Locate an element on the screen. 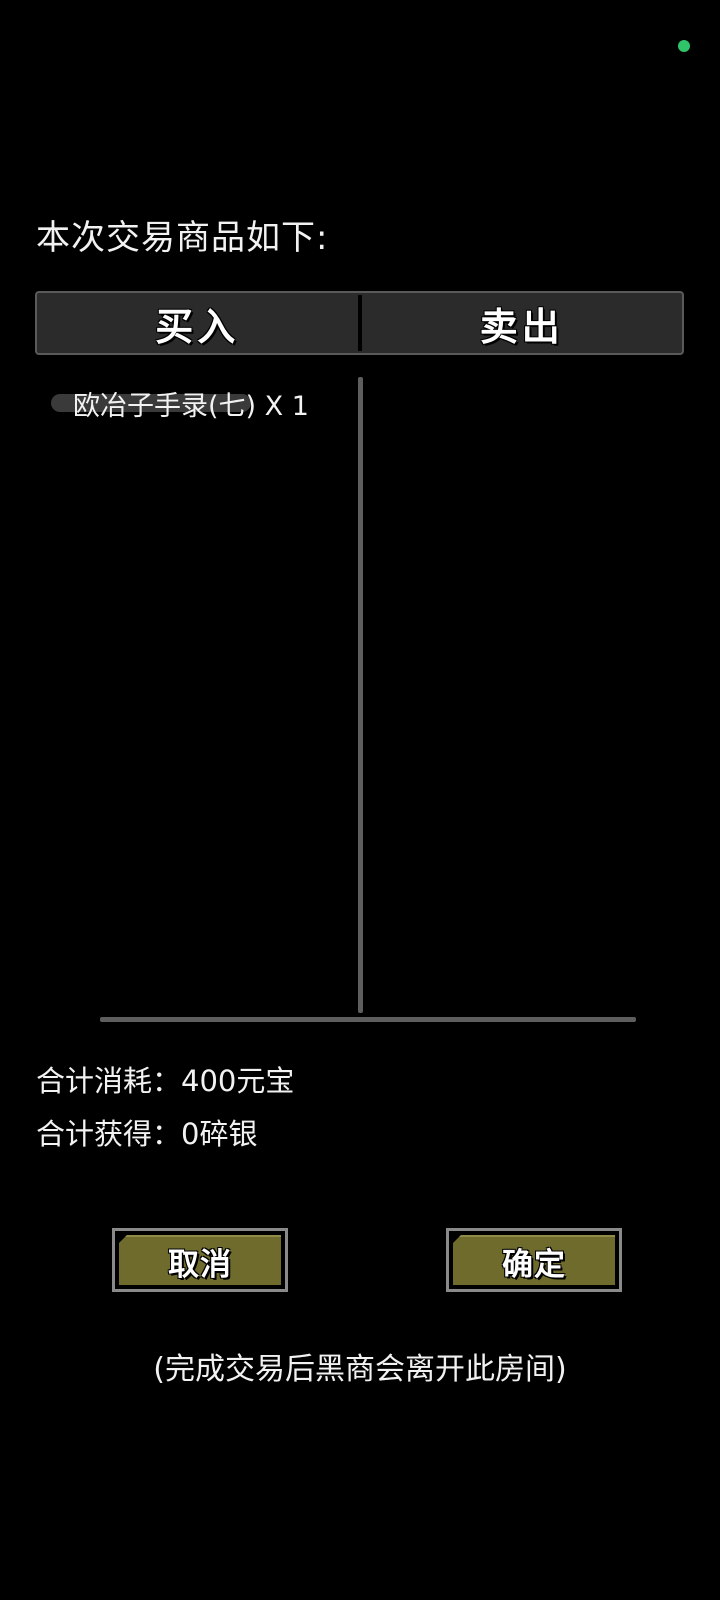 The width and height of the screenshot is (720, 1600). cancel-button-label: 取消 is located at coordinates (200, 1264).